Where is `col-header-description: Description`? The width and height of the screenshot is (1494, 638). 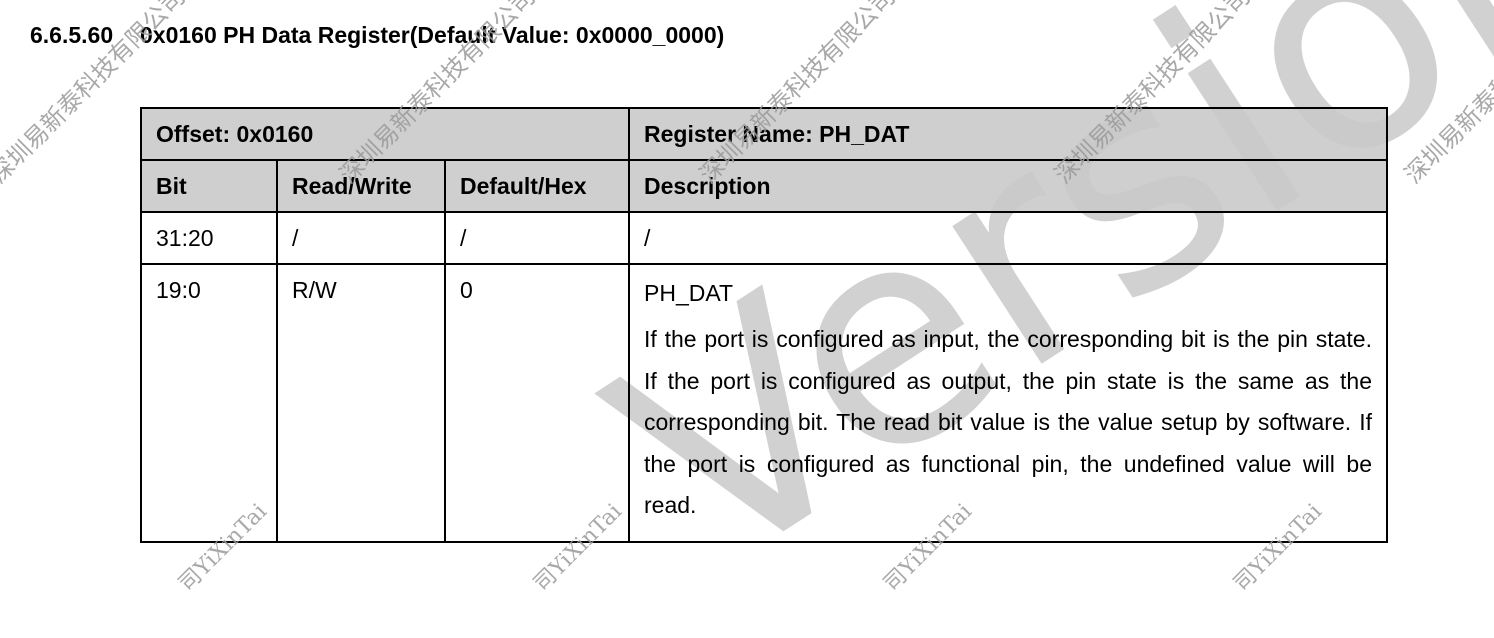 col-header-description: Description is located at coordinates (1008, 186).